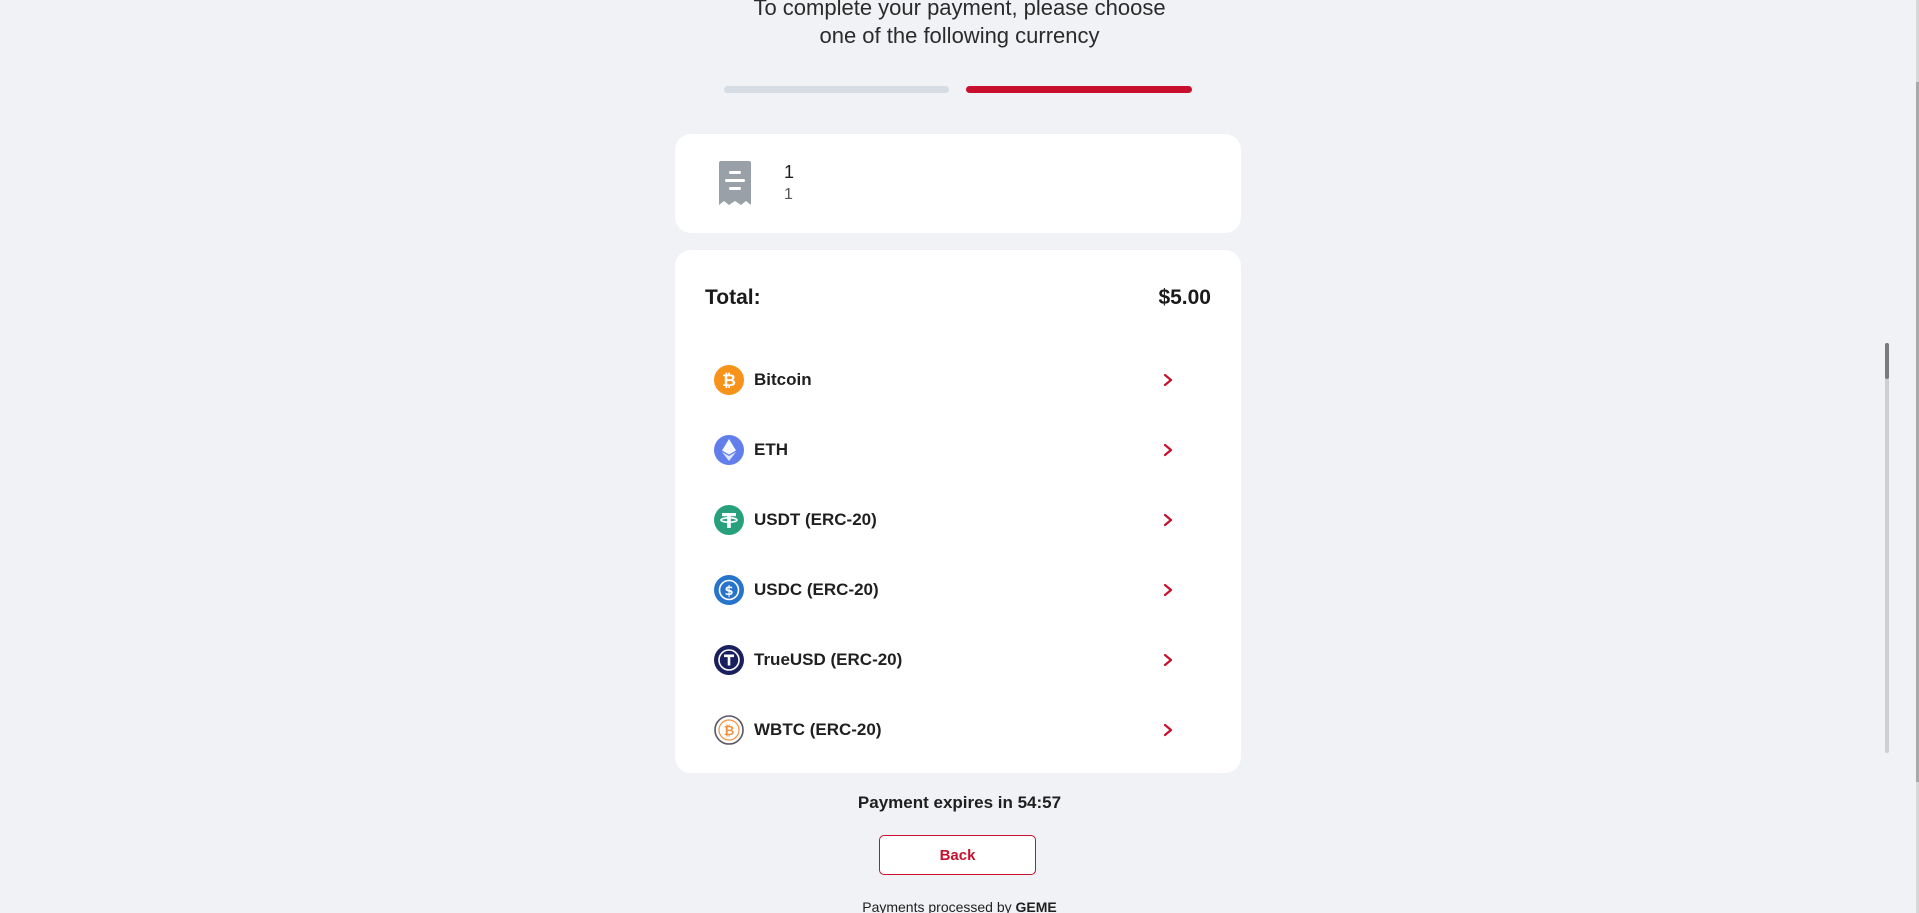  Describe the element at coordinates (953, 730) in the screenshot. I see `currency-option-wbtc: ₿ WBTC (ERC-20)` at that location.